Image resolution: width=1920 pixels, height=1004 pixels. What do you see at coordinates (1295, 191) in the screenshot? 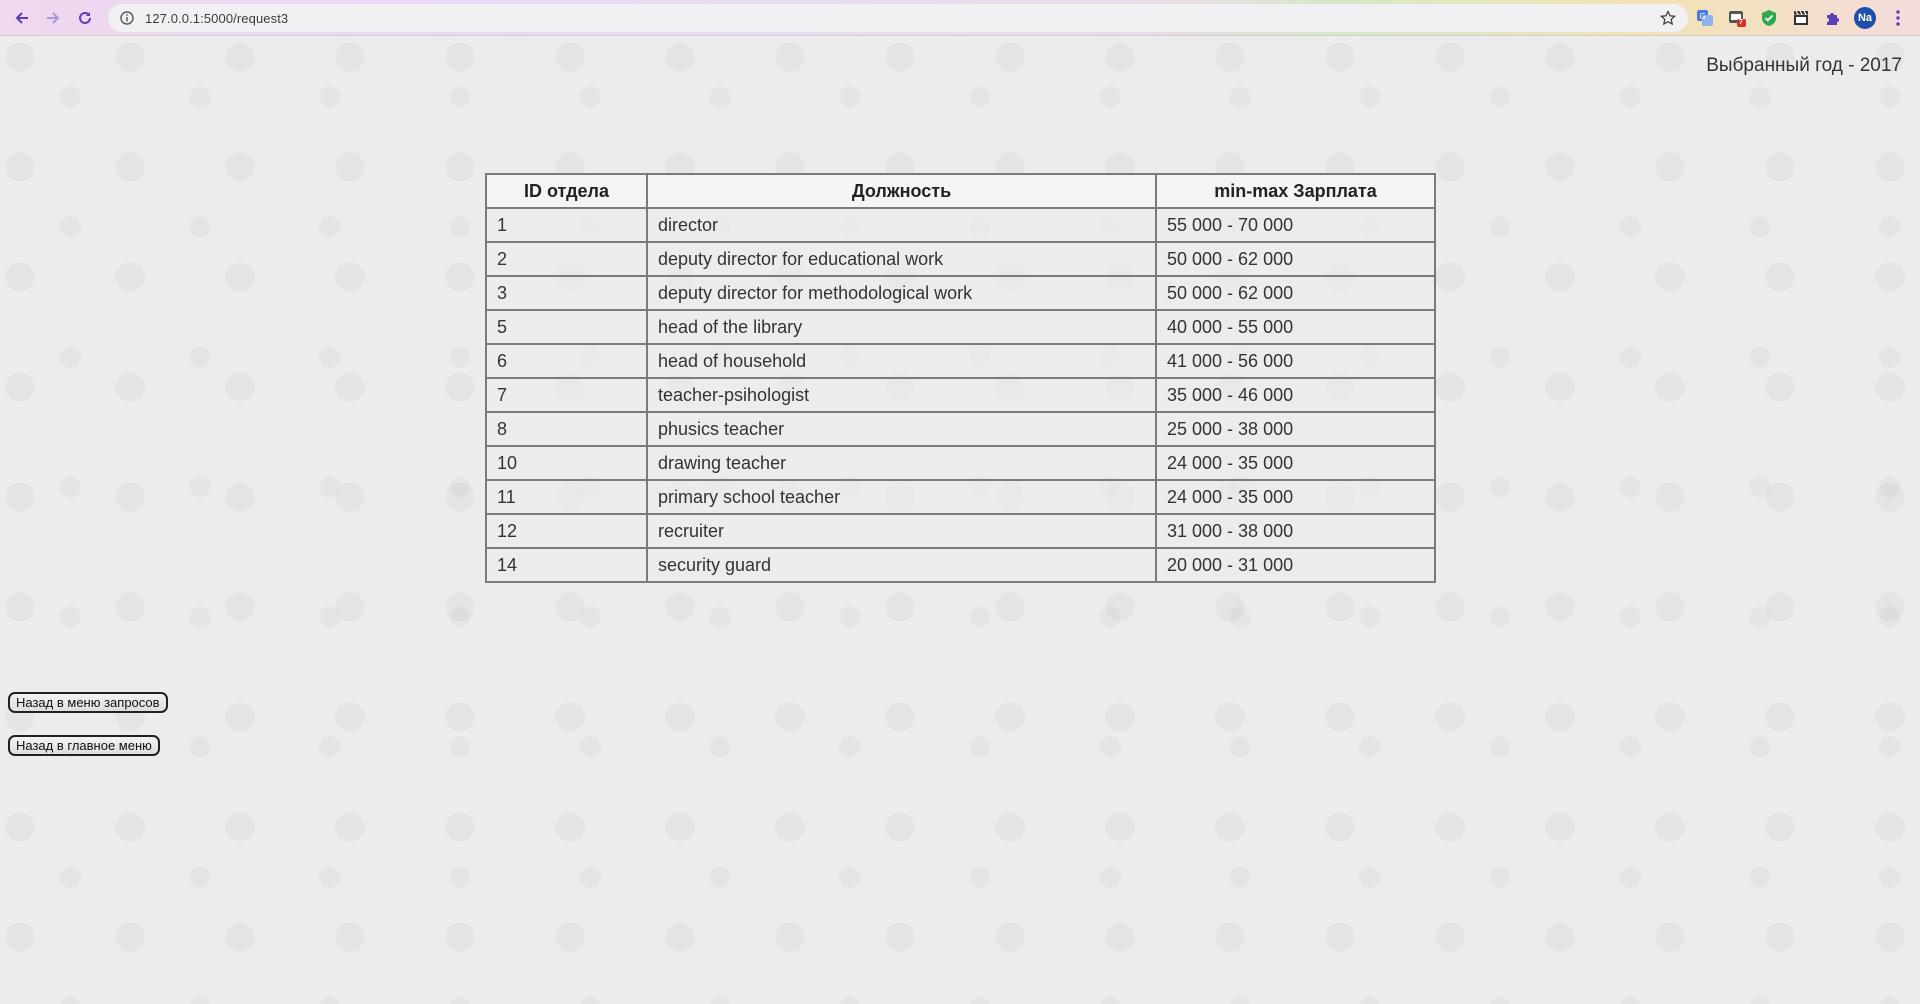
I see `header-salary-range: min-max Зарплата` at bounding box center [1295, 191].